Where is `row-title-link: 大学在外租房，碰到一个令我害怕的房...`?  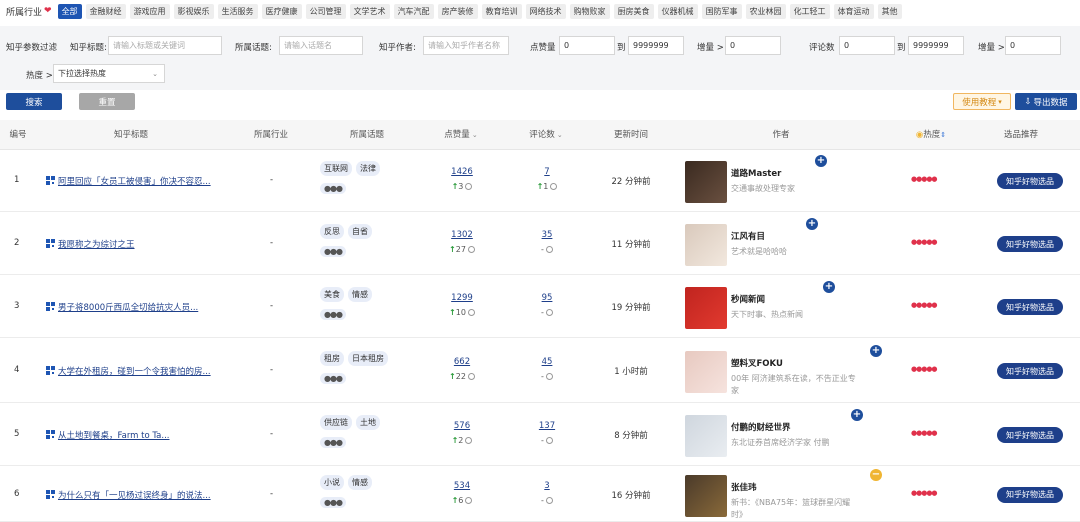
row-title-link: 大学在外租房，碰到一个令我害怕的房... is located at coordinates (134, 372).